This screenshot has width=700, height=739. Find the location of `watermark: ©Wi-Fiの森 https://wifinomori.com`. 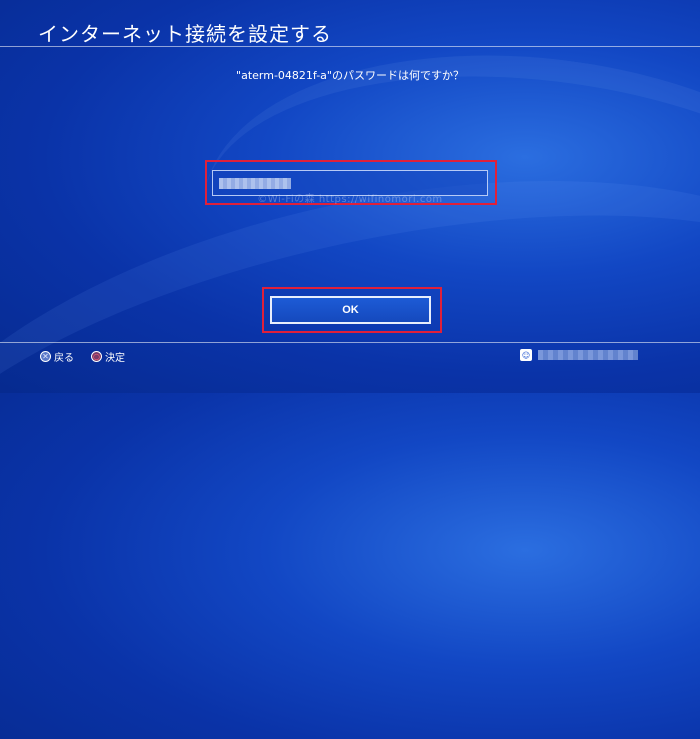

watermark: ©Wi-Fiの森 https://wifinomori.com is located at coordinates (350, 199).